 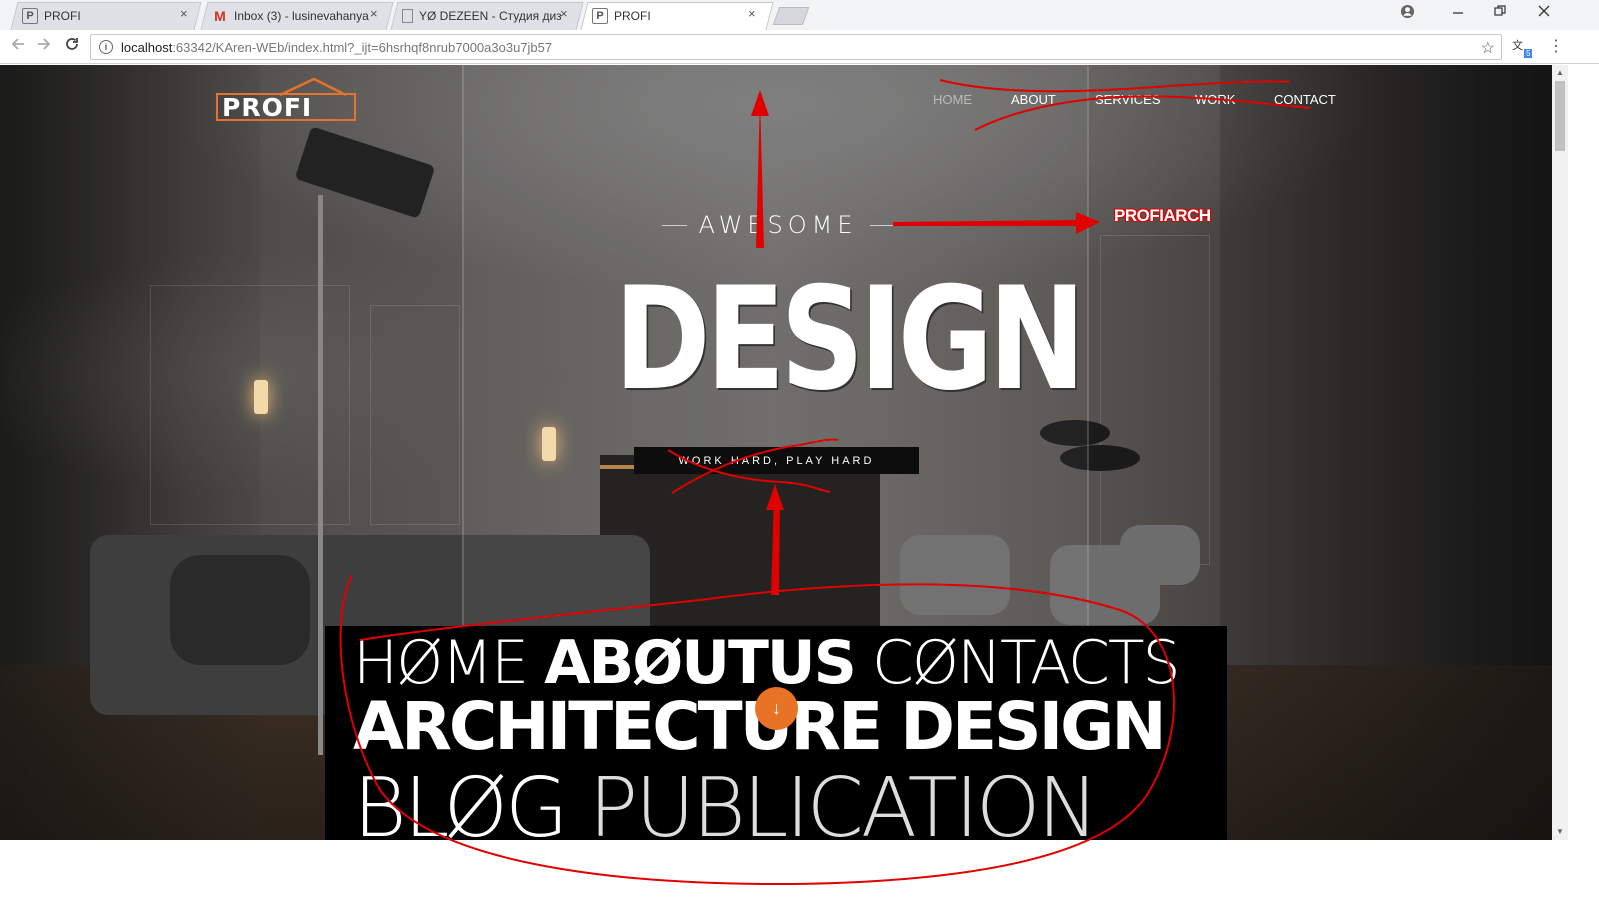 I want to click on scroll-down-arrow-icon: ▼, so click(x=1560, y=831).